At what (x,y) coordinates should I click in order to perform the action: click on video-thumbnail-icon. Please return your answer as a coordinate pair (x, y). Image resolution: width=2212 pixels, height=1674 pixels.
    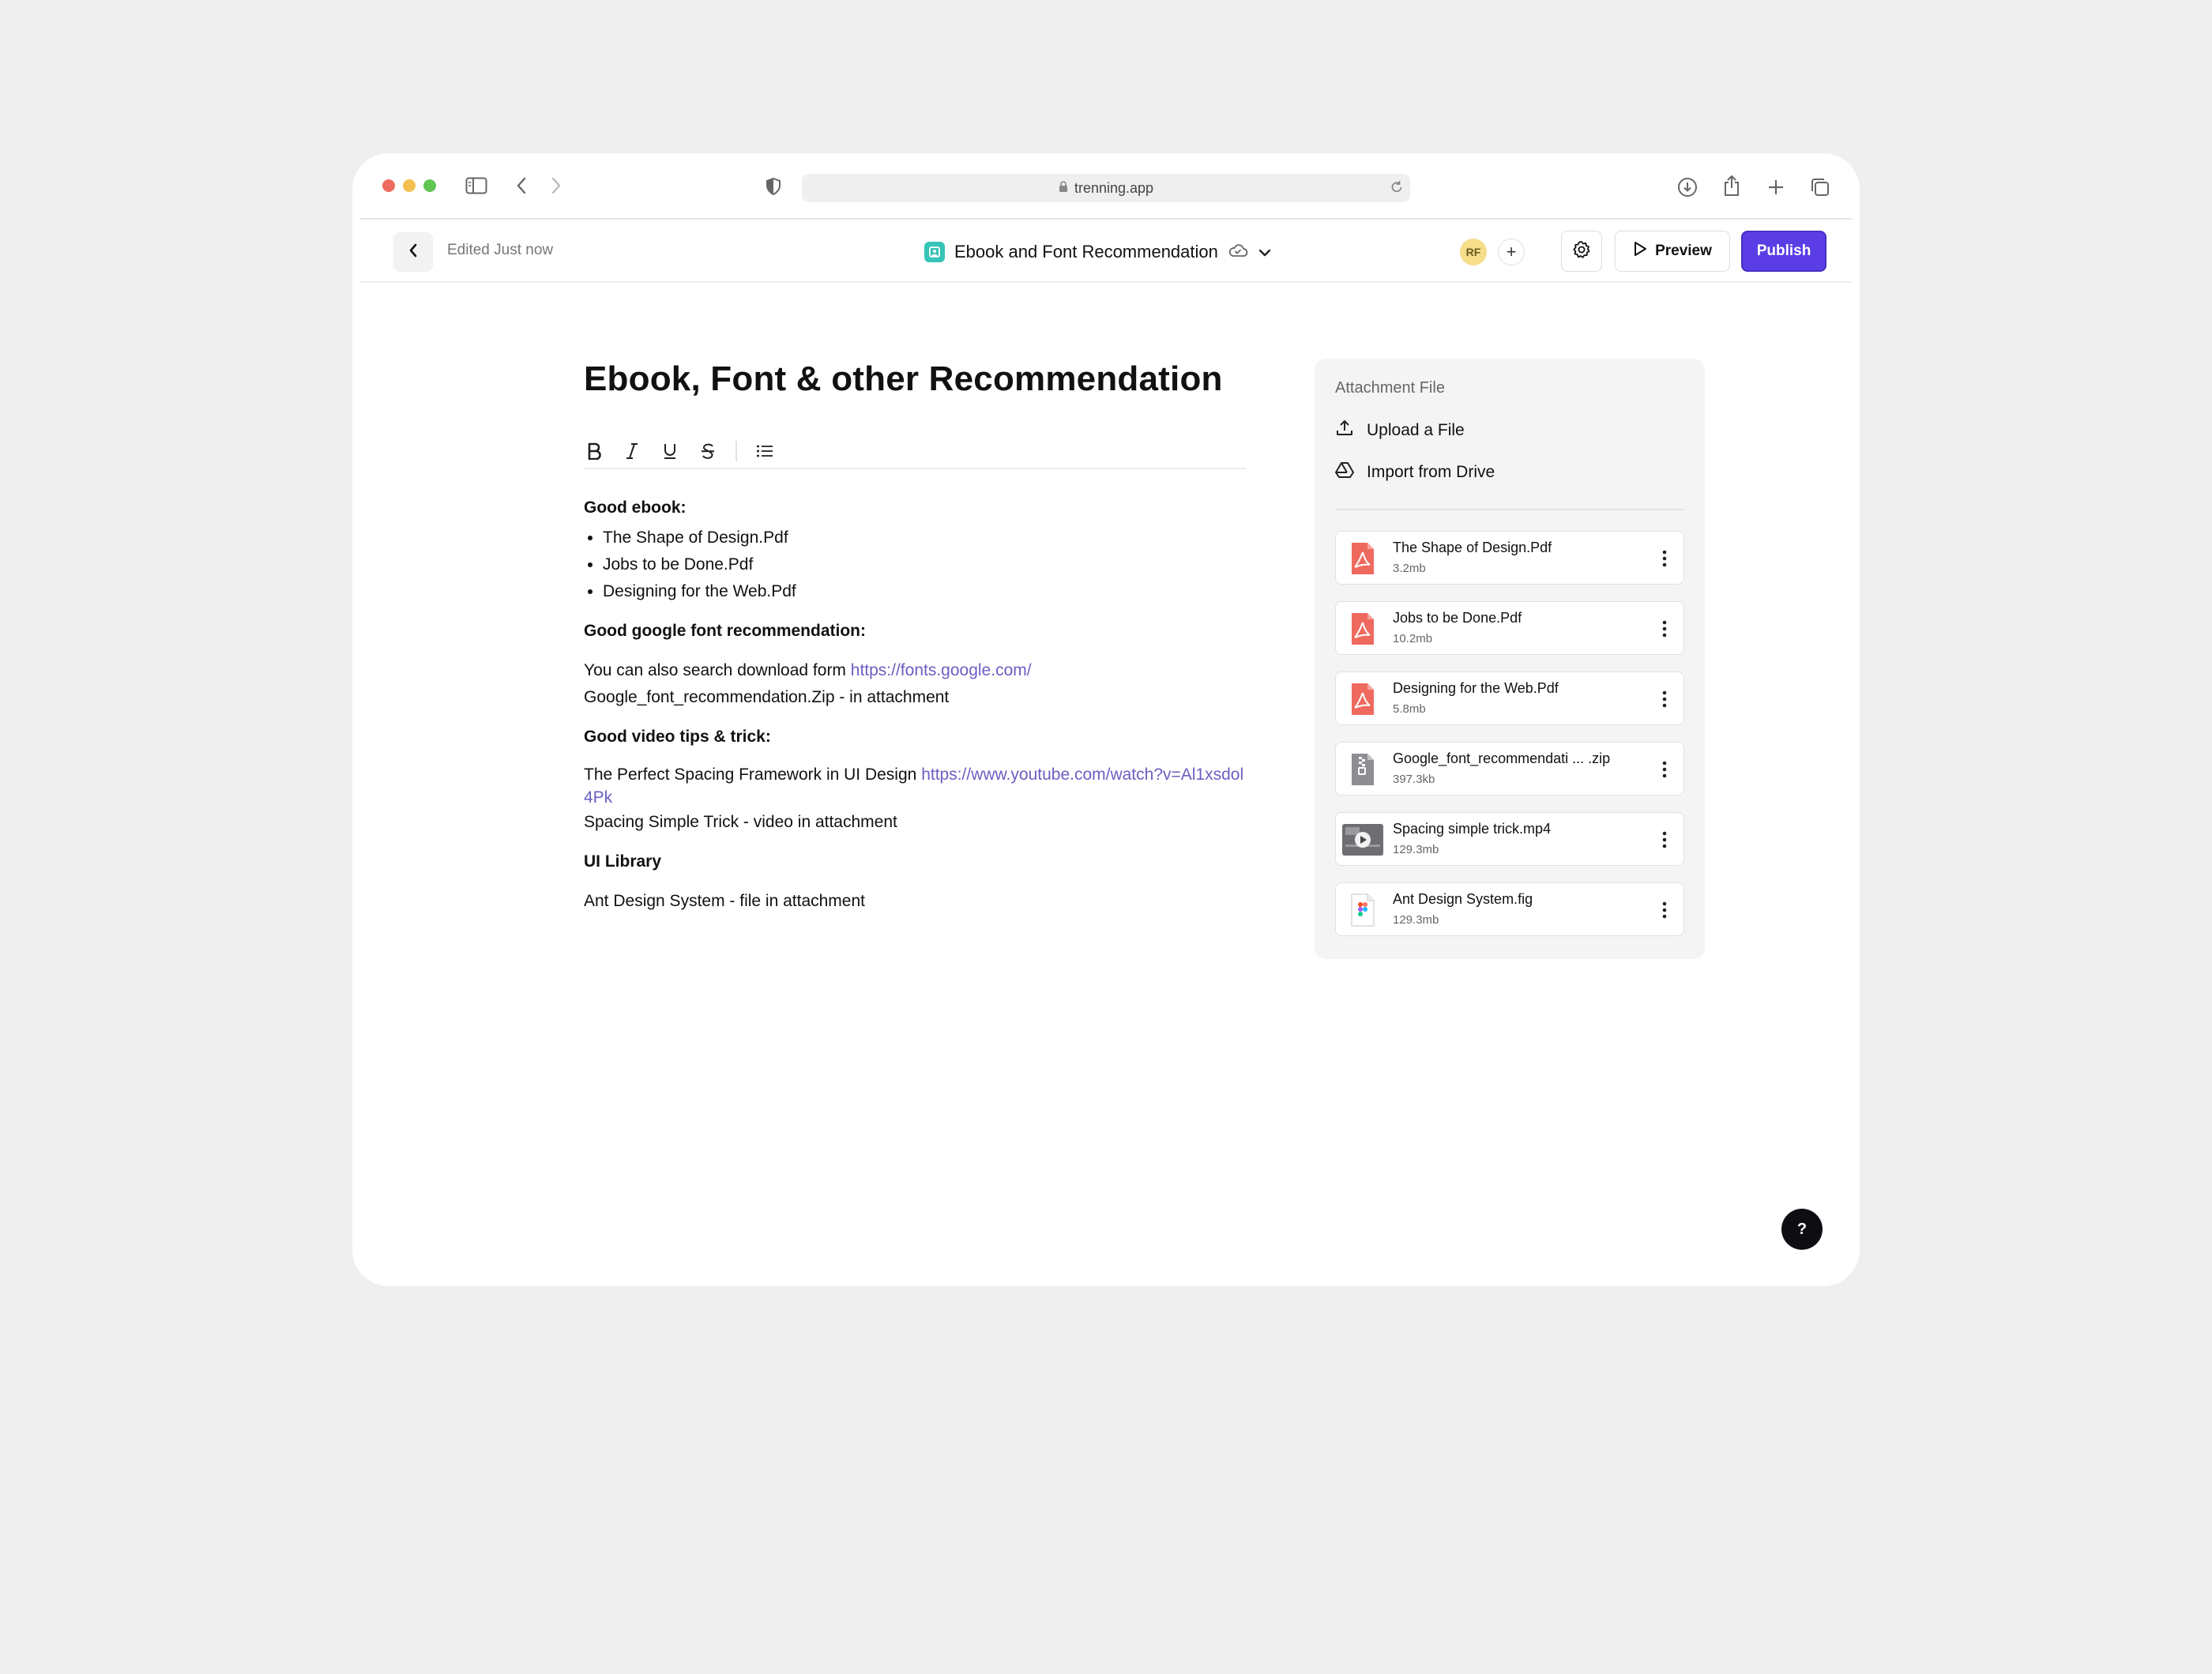
    Looking at the image, I should click on (1363, 840).